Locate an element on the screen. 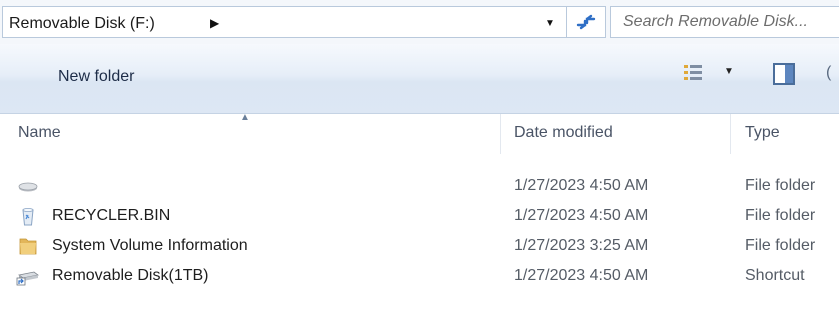  new-folder-button: New folder is located at coordinates (96, 77).